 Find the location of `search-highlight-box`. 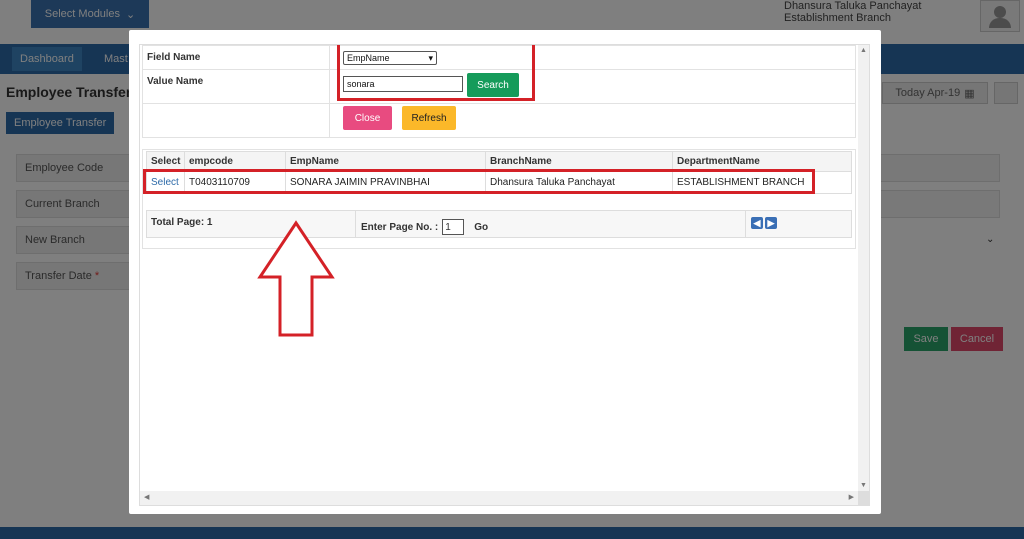

search-highlight-box is located at coordinates (436, 73).